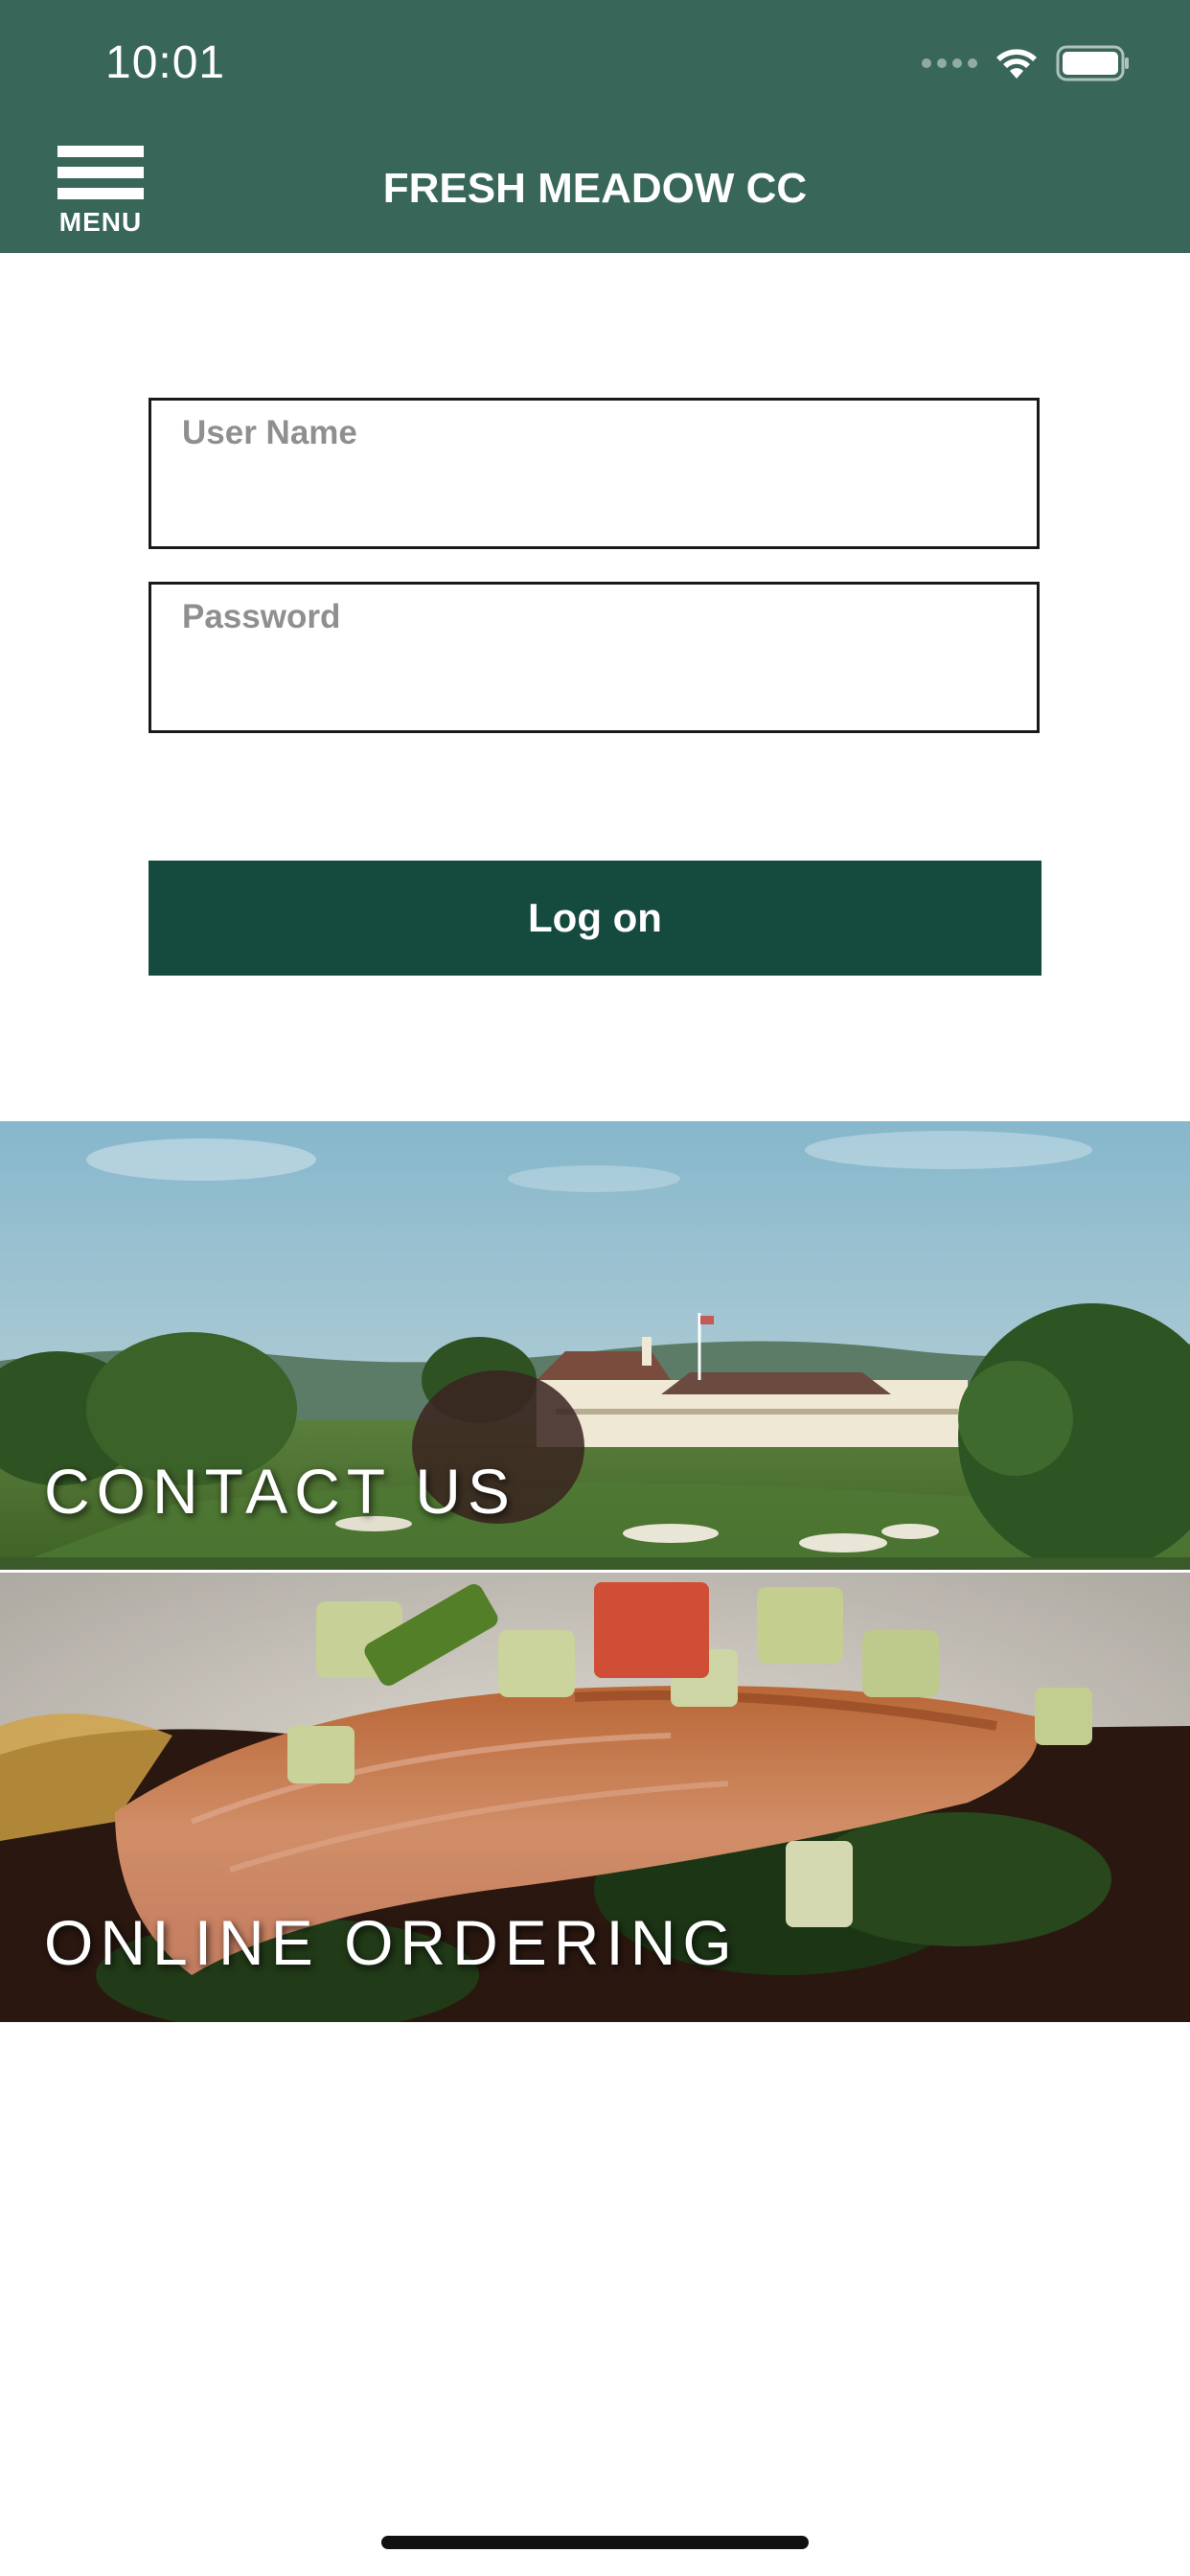 This screenshot has height=2576, width=1190. I want to click on username-input, so click(594, 473).